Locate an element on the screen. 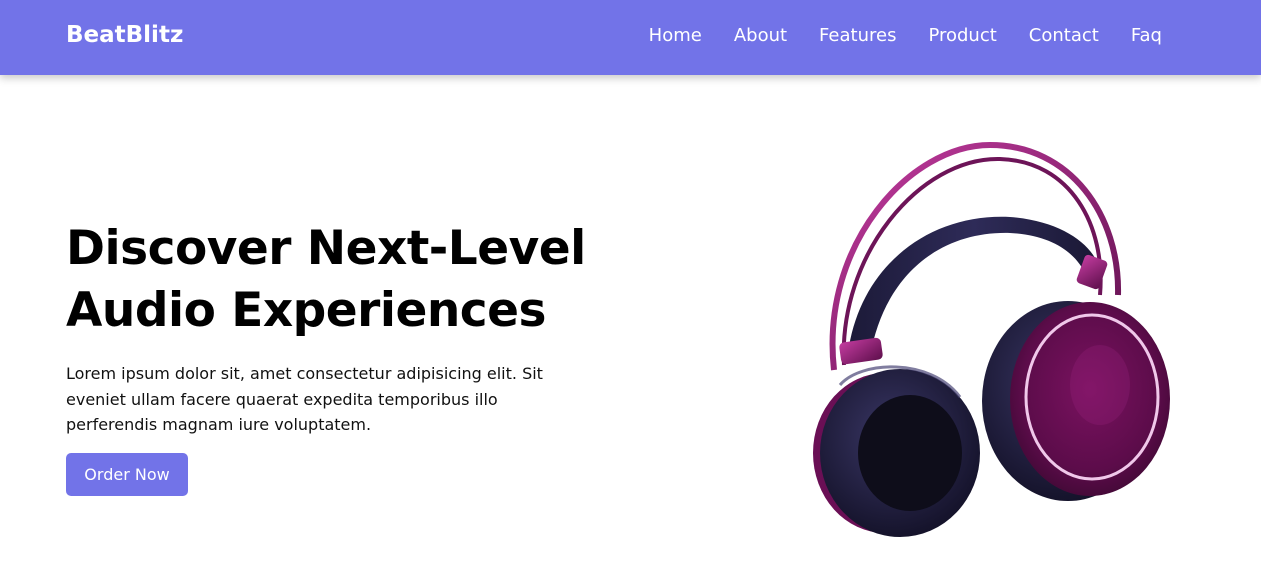 Image resolution: width=1261 pixels, height=570 pixels. brand-logo: BeatBlitz is located at coordinates (124, 35).